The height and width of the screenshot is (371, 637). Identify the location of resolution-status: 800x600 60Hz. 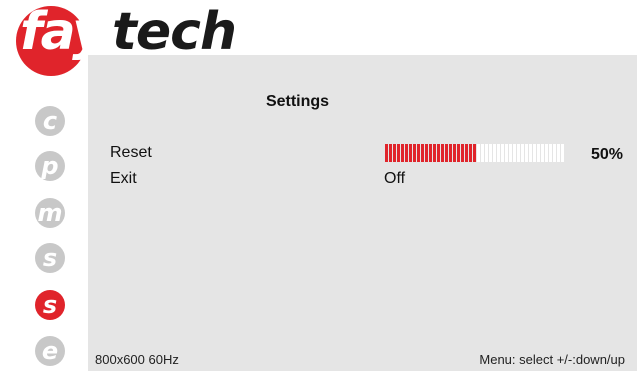
(137, 359).